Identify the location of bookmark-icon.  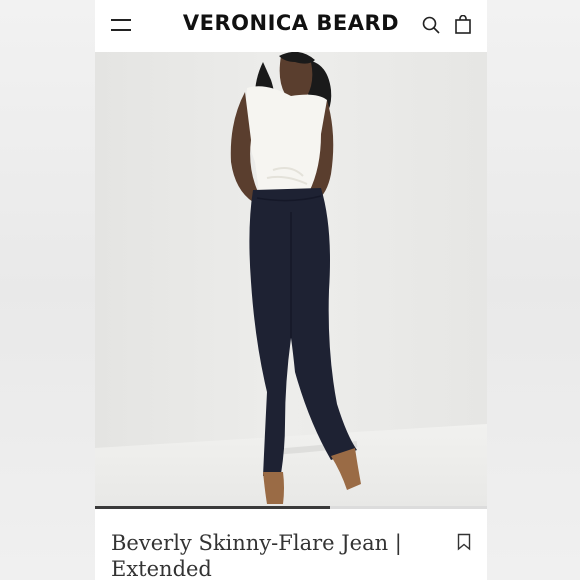
(464, 542).